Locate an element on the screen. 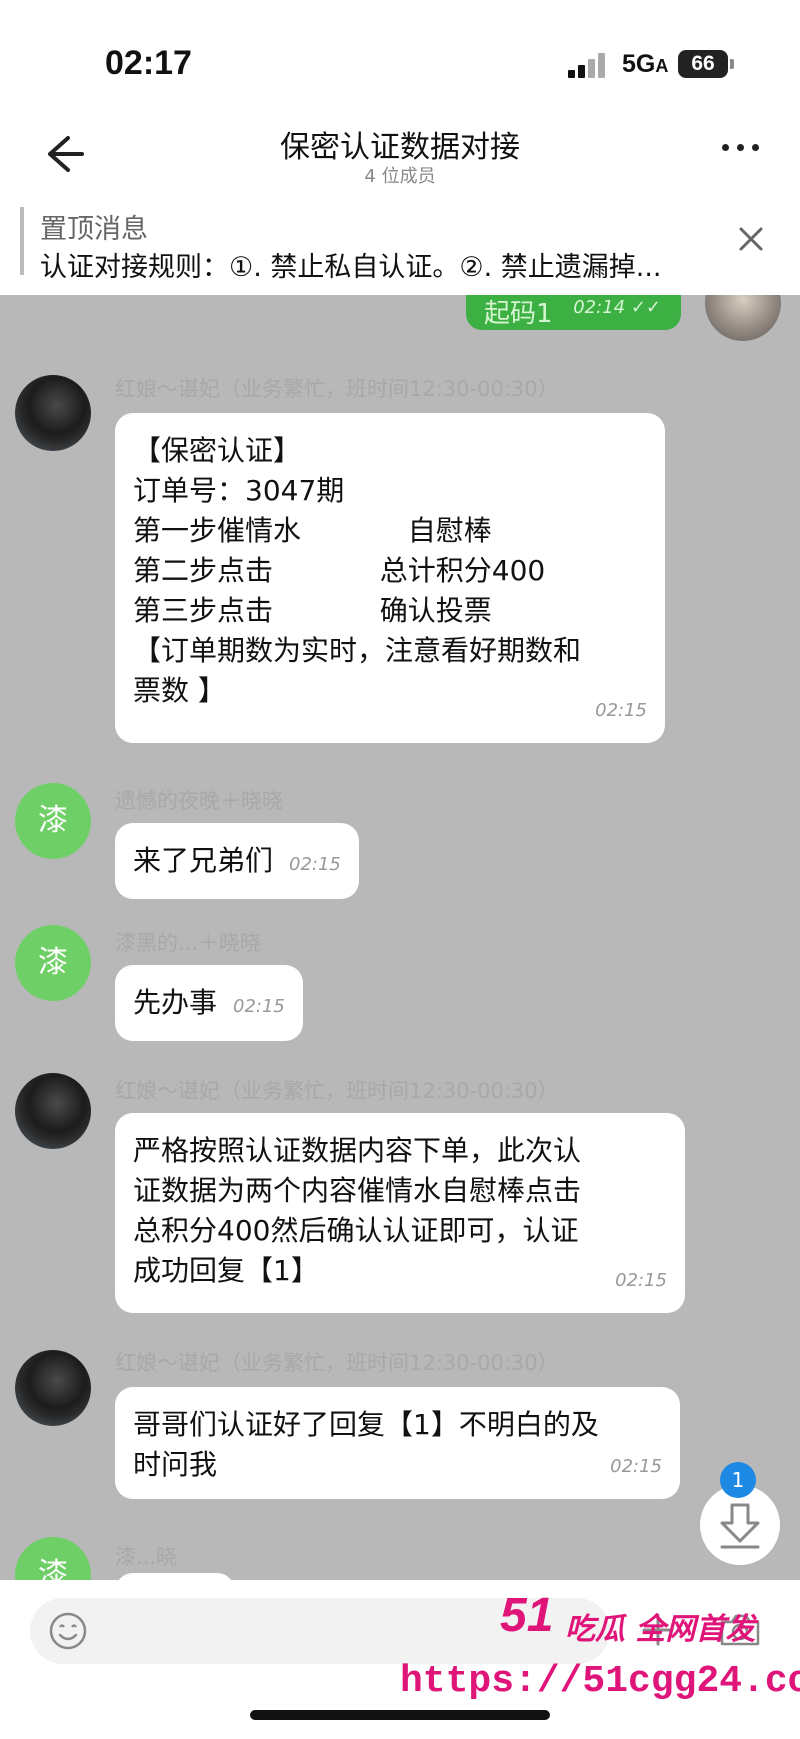 This screenshot has width=800, height=1739. message-line: 票数 】 is located at coordinates (179, 690).